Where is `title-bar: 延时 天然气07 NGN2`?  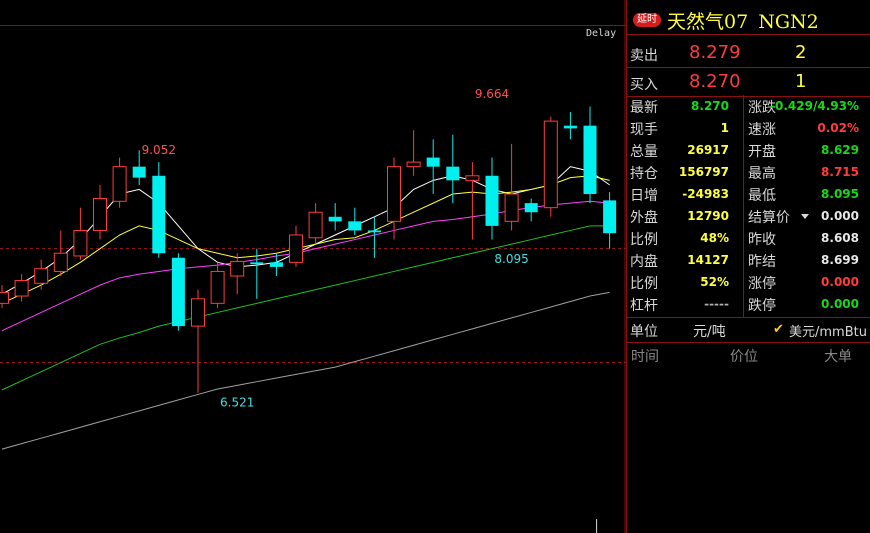 title-bar: 延时 天然气07 NGN2 is located at coordinates (748, 21).